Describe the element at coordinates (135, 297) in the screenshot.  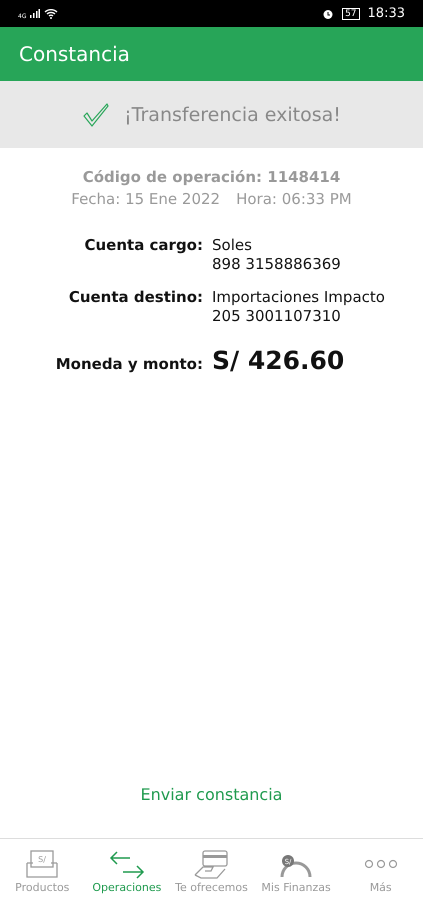
I see `detail-label: Cuenta destino:` at that location.